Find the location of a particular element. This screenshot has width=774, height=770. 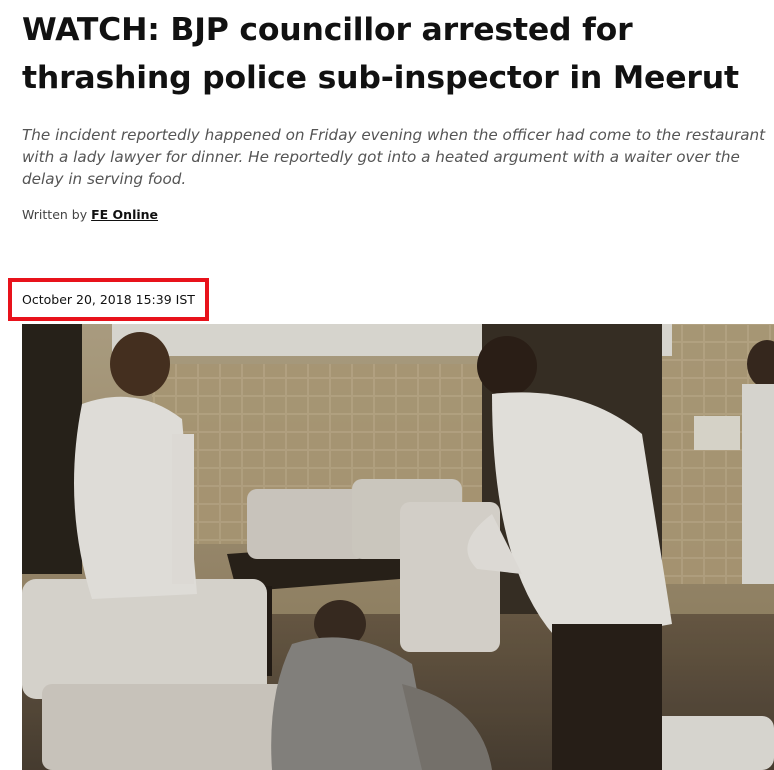

byline: Written by FE Online is located at coordinates (398, 214).